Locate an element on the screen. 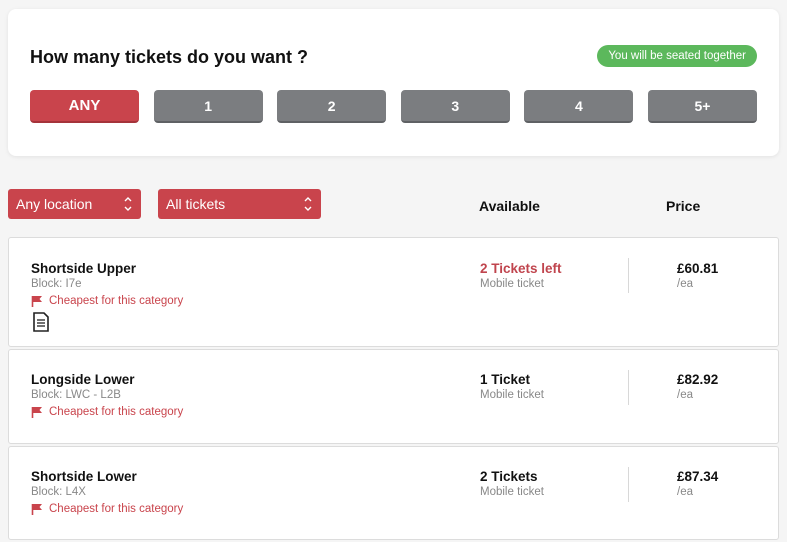 This screenshot has height=542, width=787. quantity-button-4: 4 is located at coordinates (579, 106).